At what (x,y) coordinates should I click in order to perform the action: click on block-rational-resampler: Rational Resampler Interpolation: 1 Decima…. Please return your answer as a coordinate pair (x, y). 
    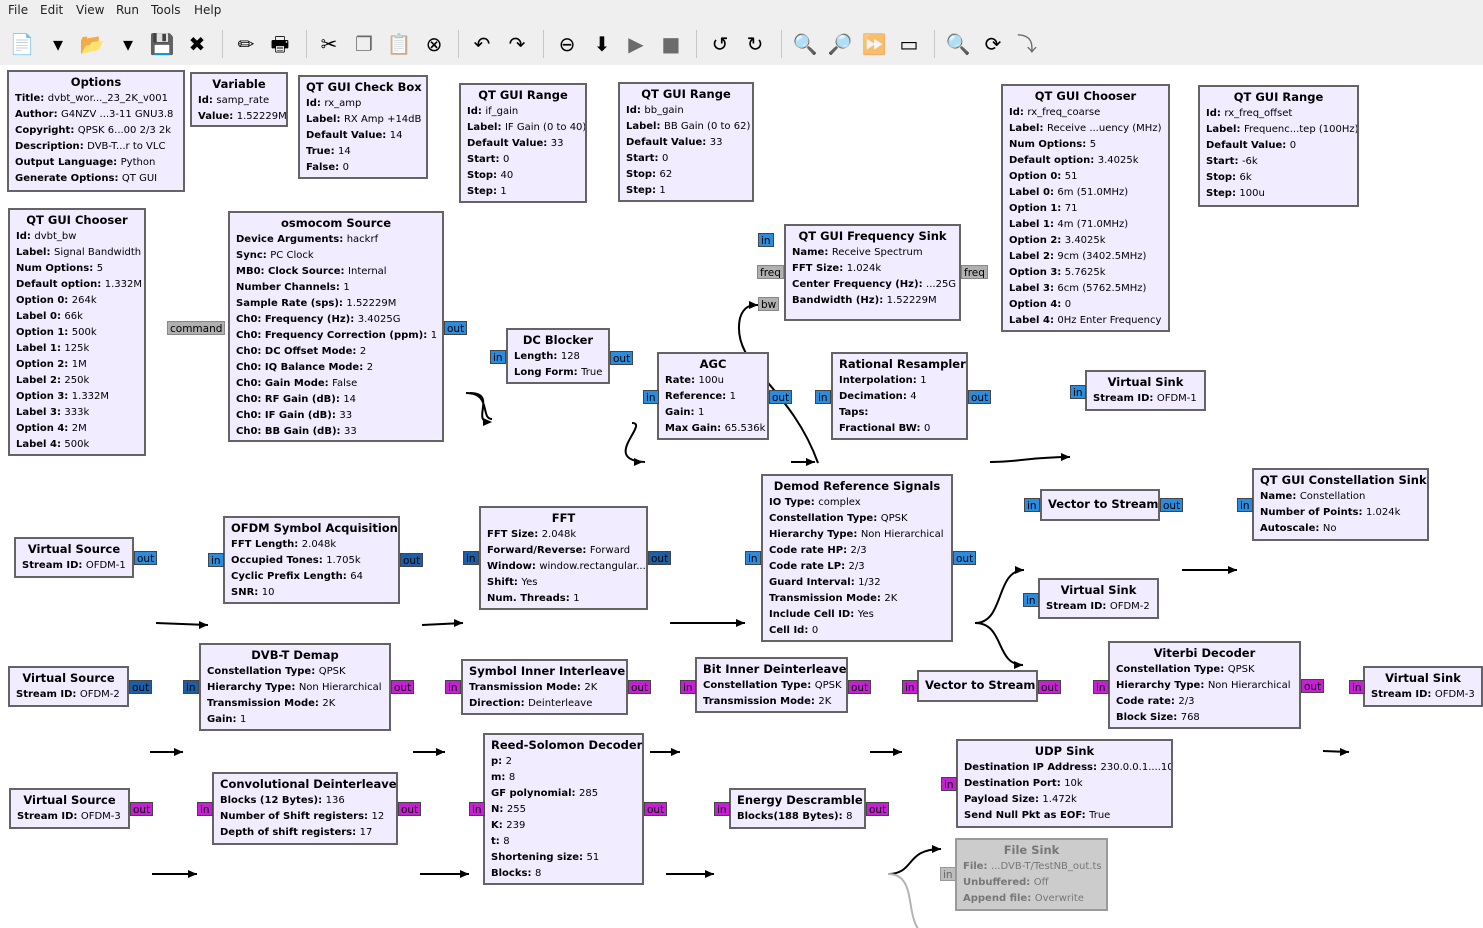
    Looking at the image, I should click on (899, 396).